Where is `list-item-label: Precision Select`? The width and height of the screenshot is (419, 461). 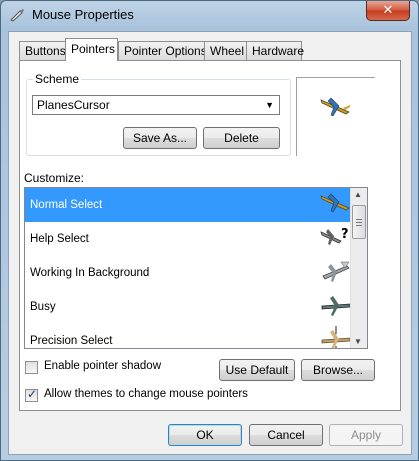 list-item-label: Precision Select is located at coordinates (71, 341).